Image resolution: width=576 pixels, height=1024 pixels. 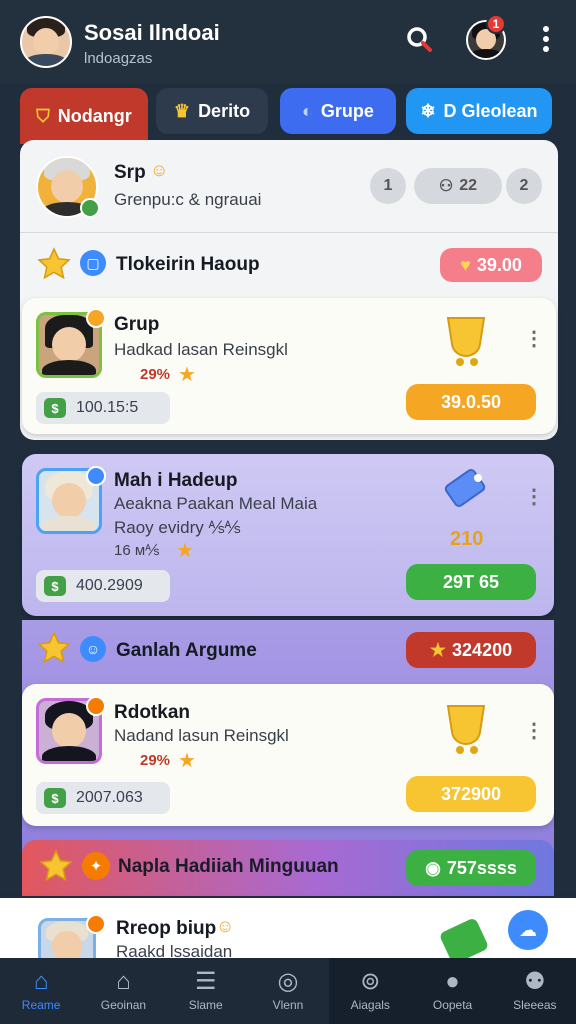 What do you see at coordinates (496, 24) in the screenshot?
I see `notification-badge: 1` at bounding box center [496, 24].